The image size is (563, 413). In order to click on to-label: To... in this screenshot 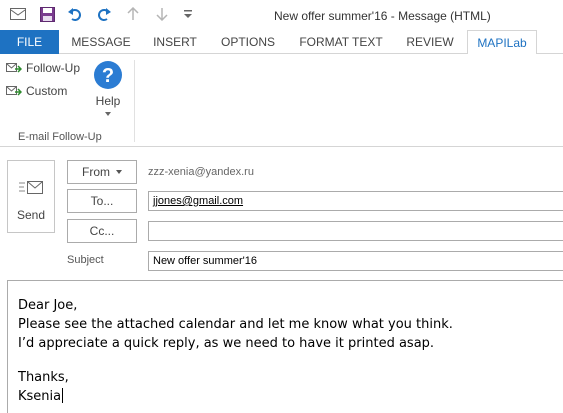, I will do `click(102, 201)`.